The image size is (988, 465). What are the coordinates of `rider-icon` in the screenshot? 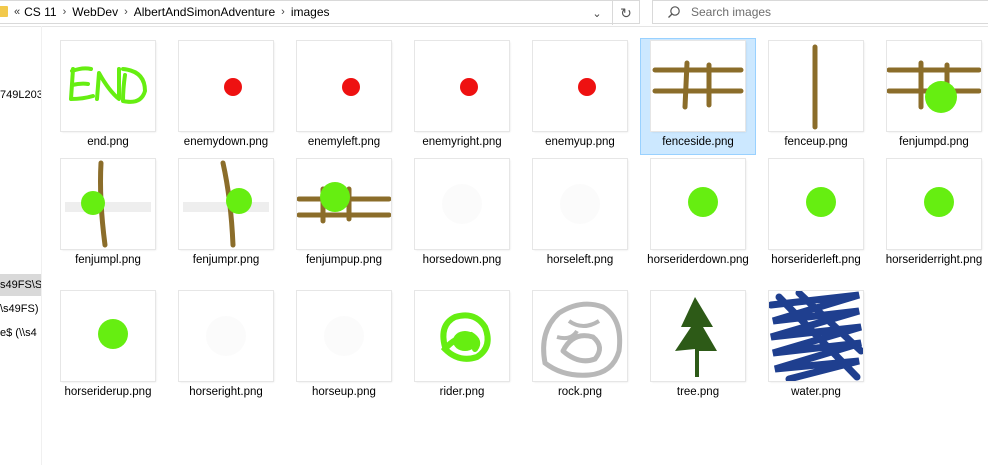 It's located at (465, 337).